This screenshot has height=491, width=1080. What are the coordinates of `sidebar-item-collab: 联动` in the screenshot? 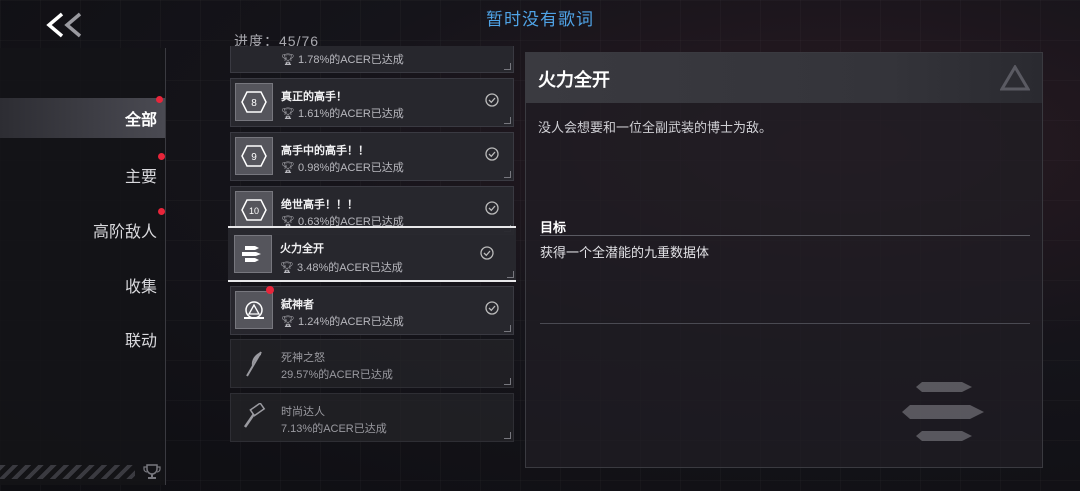 It's located at (141, 339).